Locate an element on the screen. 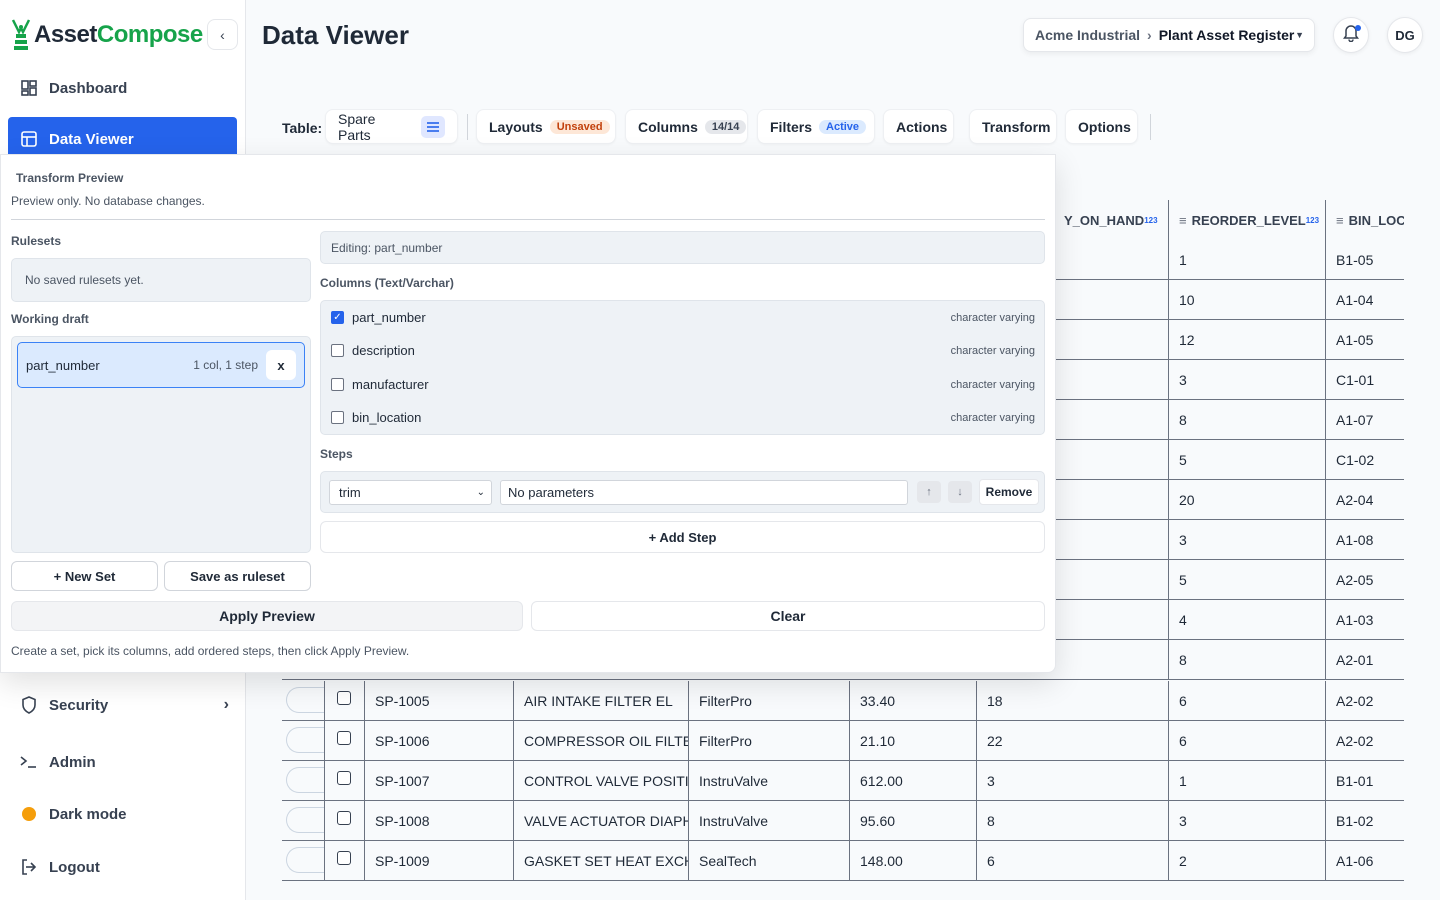  cell-part-number: SP-1009 is located at coordinates (438, 860).